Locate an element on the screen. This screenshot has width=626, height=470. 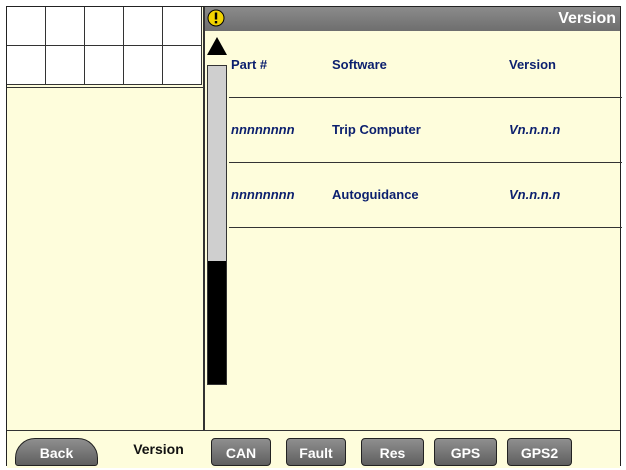
scrollbar is located at coordinates (217, 212).